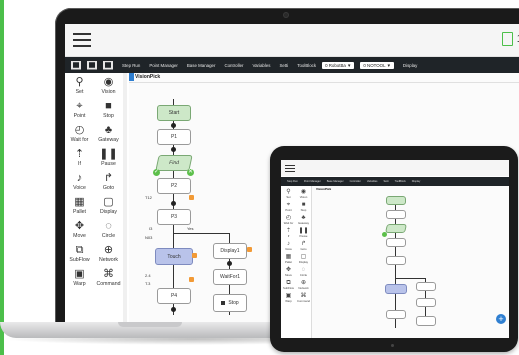  I want to click on palette-item-voice: ♪ Voice, so click(79, 181).